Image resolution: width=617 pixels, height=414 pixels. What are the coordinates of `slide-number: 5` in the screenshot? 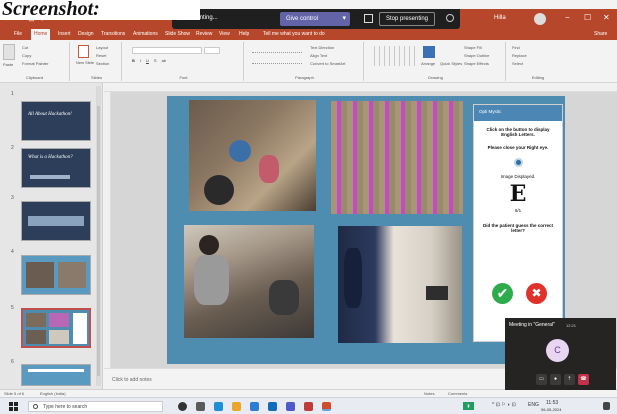 It's located at (12, 308).